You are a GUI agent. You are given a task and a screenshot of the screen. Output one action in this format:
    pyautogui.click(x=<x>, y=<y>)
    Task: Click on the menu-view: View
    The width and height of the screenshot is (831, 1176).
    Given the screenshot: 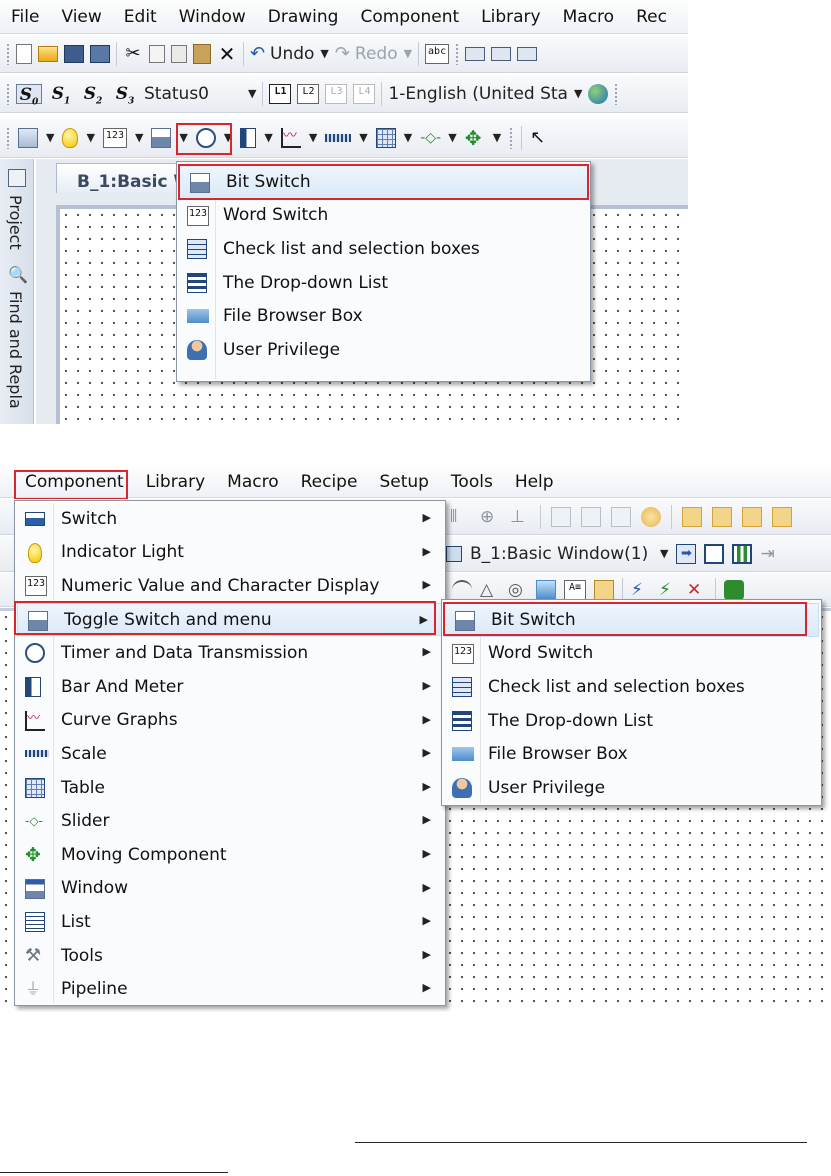 What is the action you would take?
    pyautogui.click(x=81, y=17)
    